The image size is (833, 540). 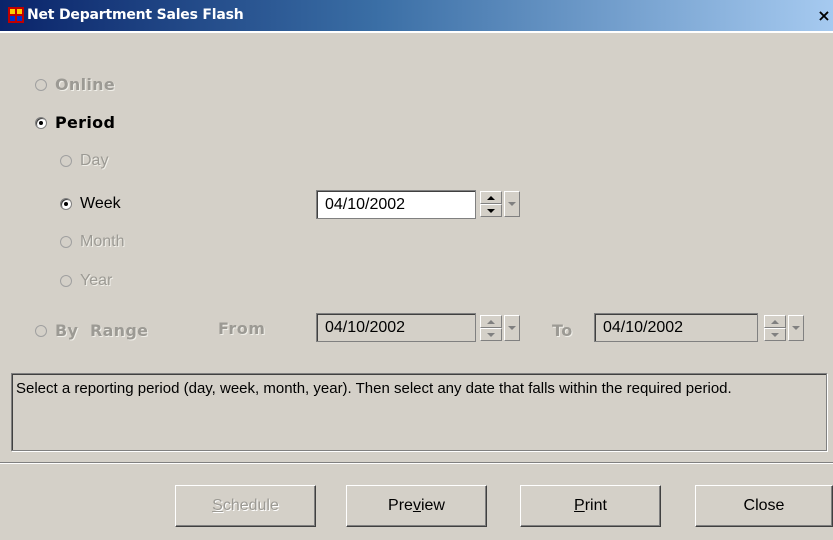 I want to click on online-label: Online, so click(x=85, y=84).